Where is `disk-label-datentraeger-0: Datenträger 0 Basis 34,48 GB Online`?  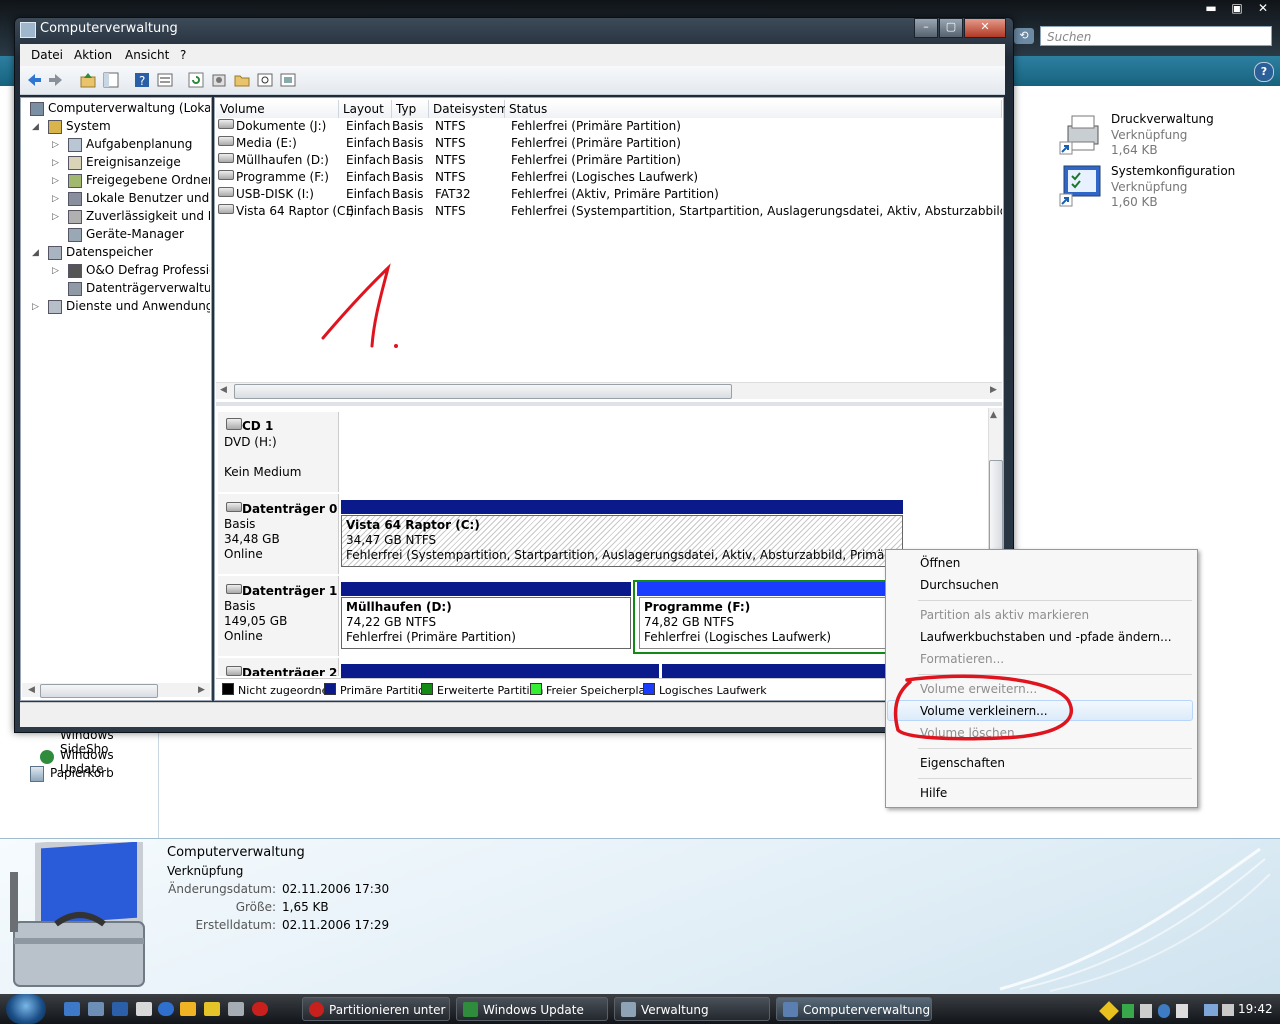 disk-label-datentraeger-0: Datenträger 0 Basis 34,48 GB Online is located at coordinates (278, 534).